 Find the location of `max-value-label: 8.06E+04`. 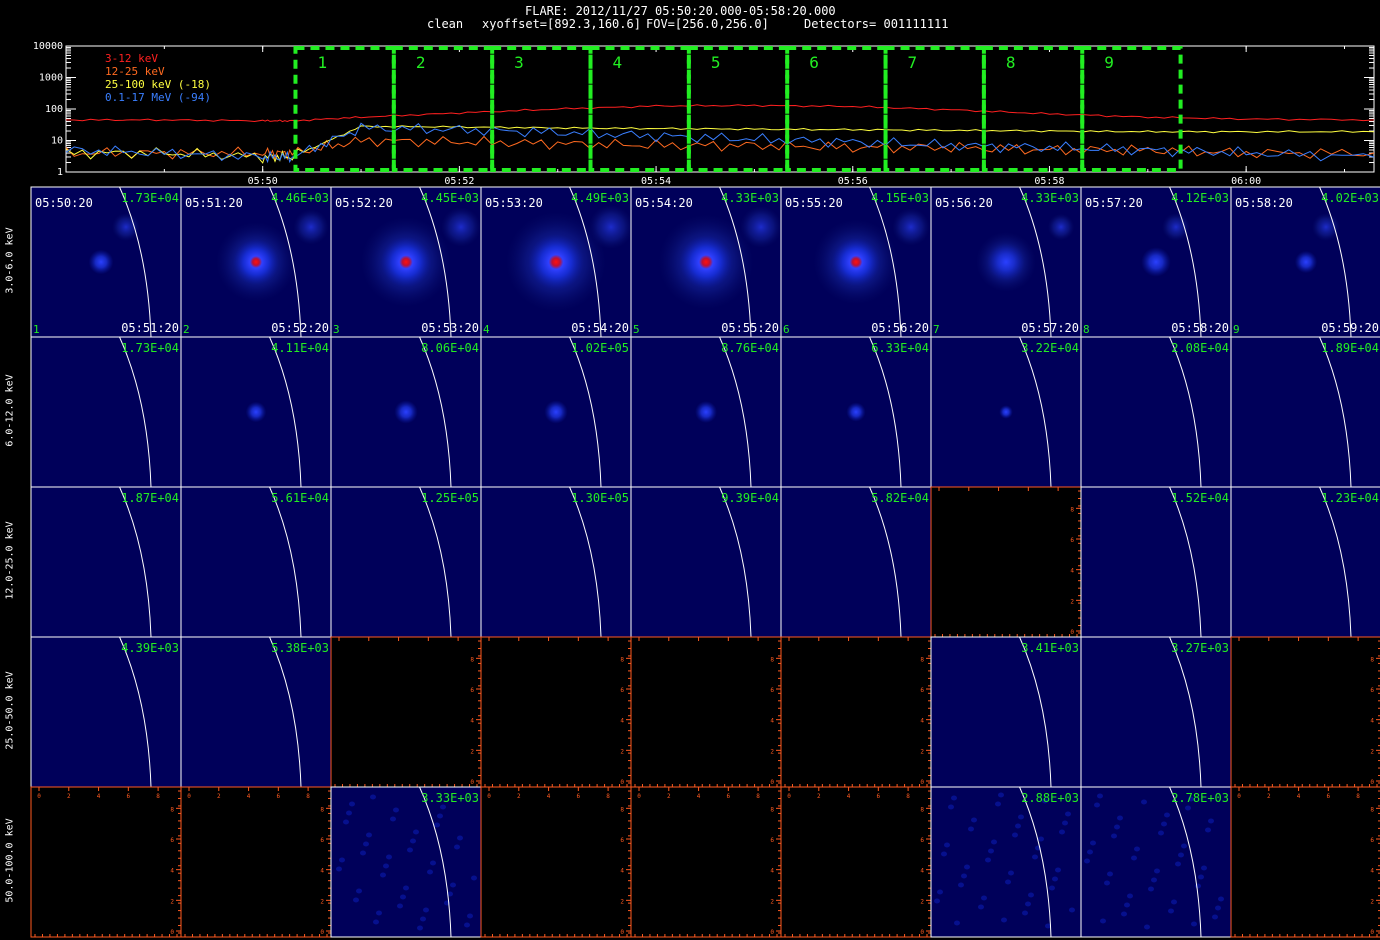

max-value-label: 8.06E+04 is located at coordinates (450, 348).